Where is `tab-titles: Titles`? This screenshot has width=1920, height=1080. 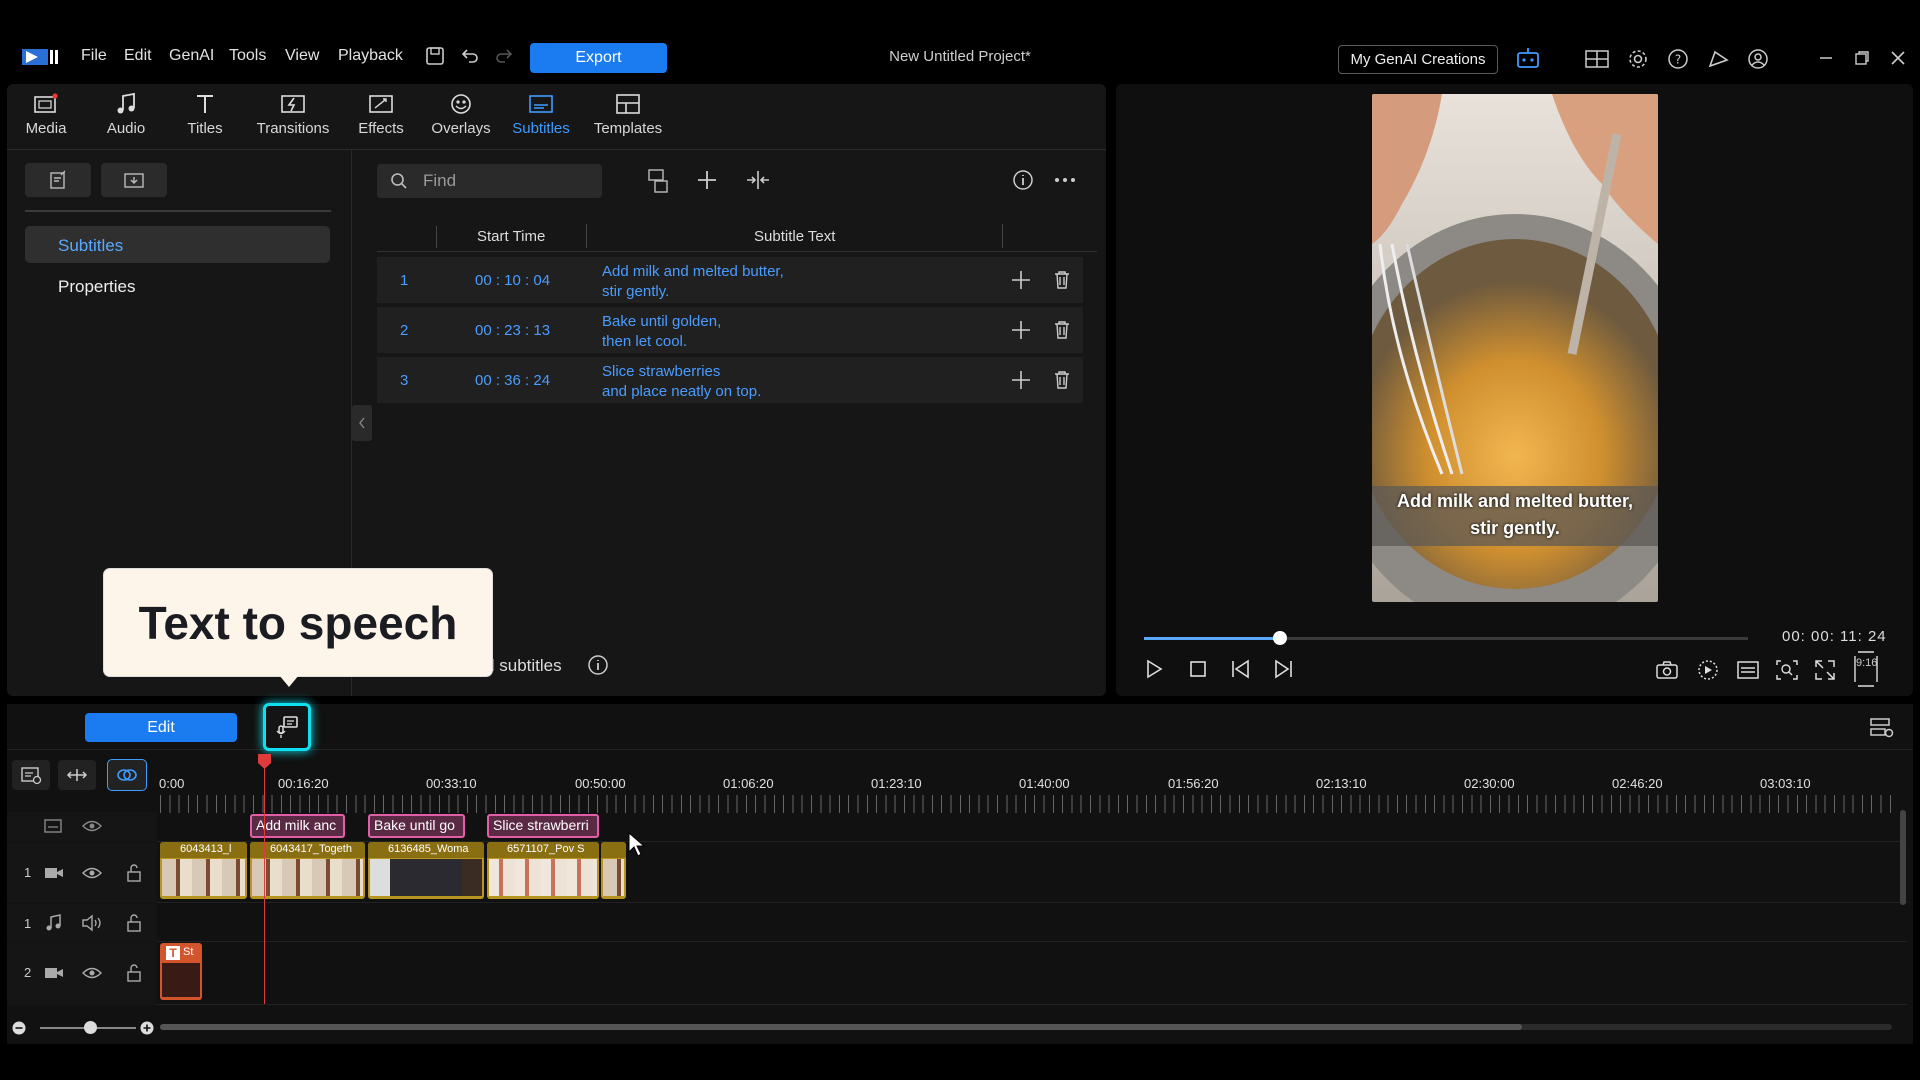 tab-titles: Titles is located at coordinates (205, 114).